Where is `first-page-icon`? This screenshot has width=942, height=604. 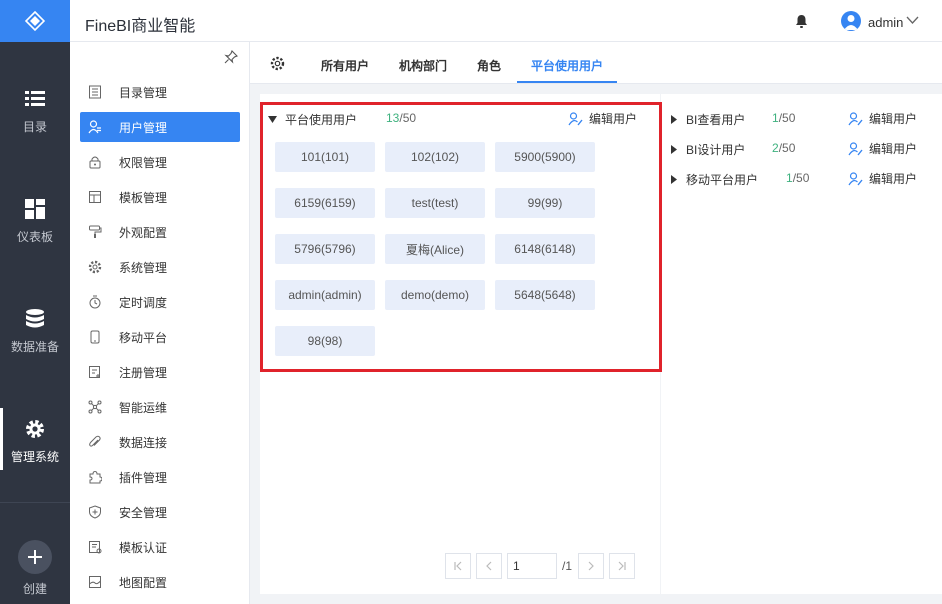
first-page-icon is located at coordinates (458, 566).